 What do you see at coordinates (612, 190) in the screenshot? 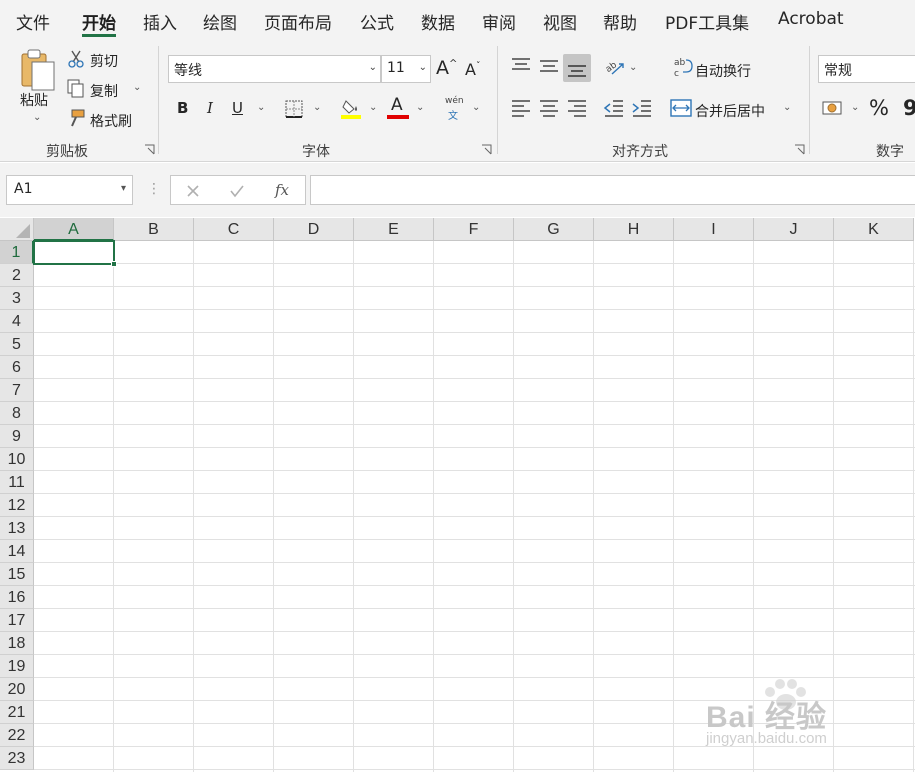
I see `formula-input` at bounding box center [612, 190].